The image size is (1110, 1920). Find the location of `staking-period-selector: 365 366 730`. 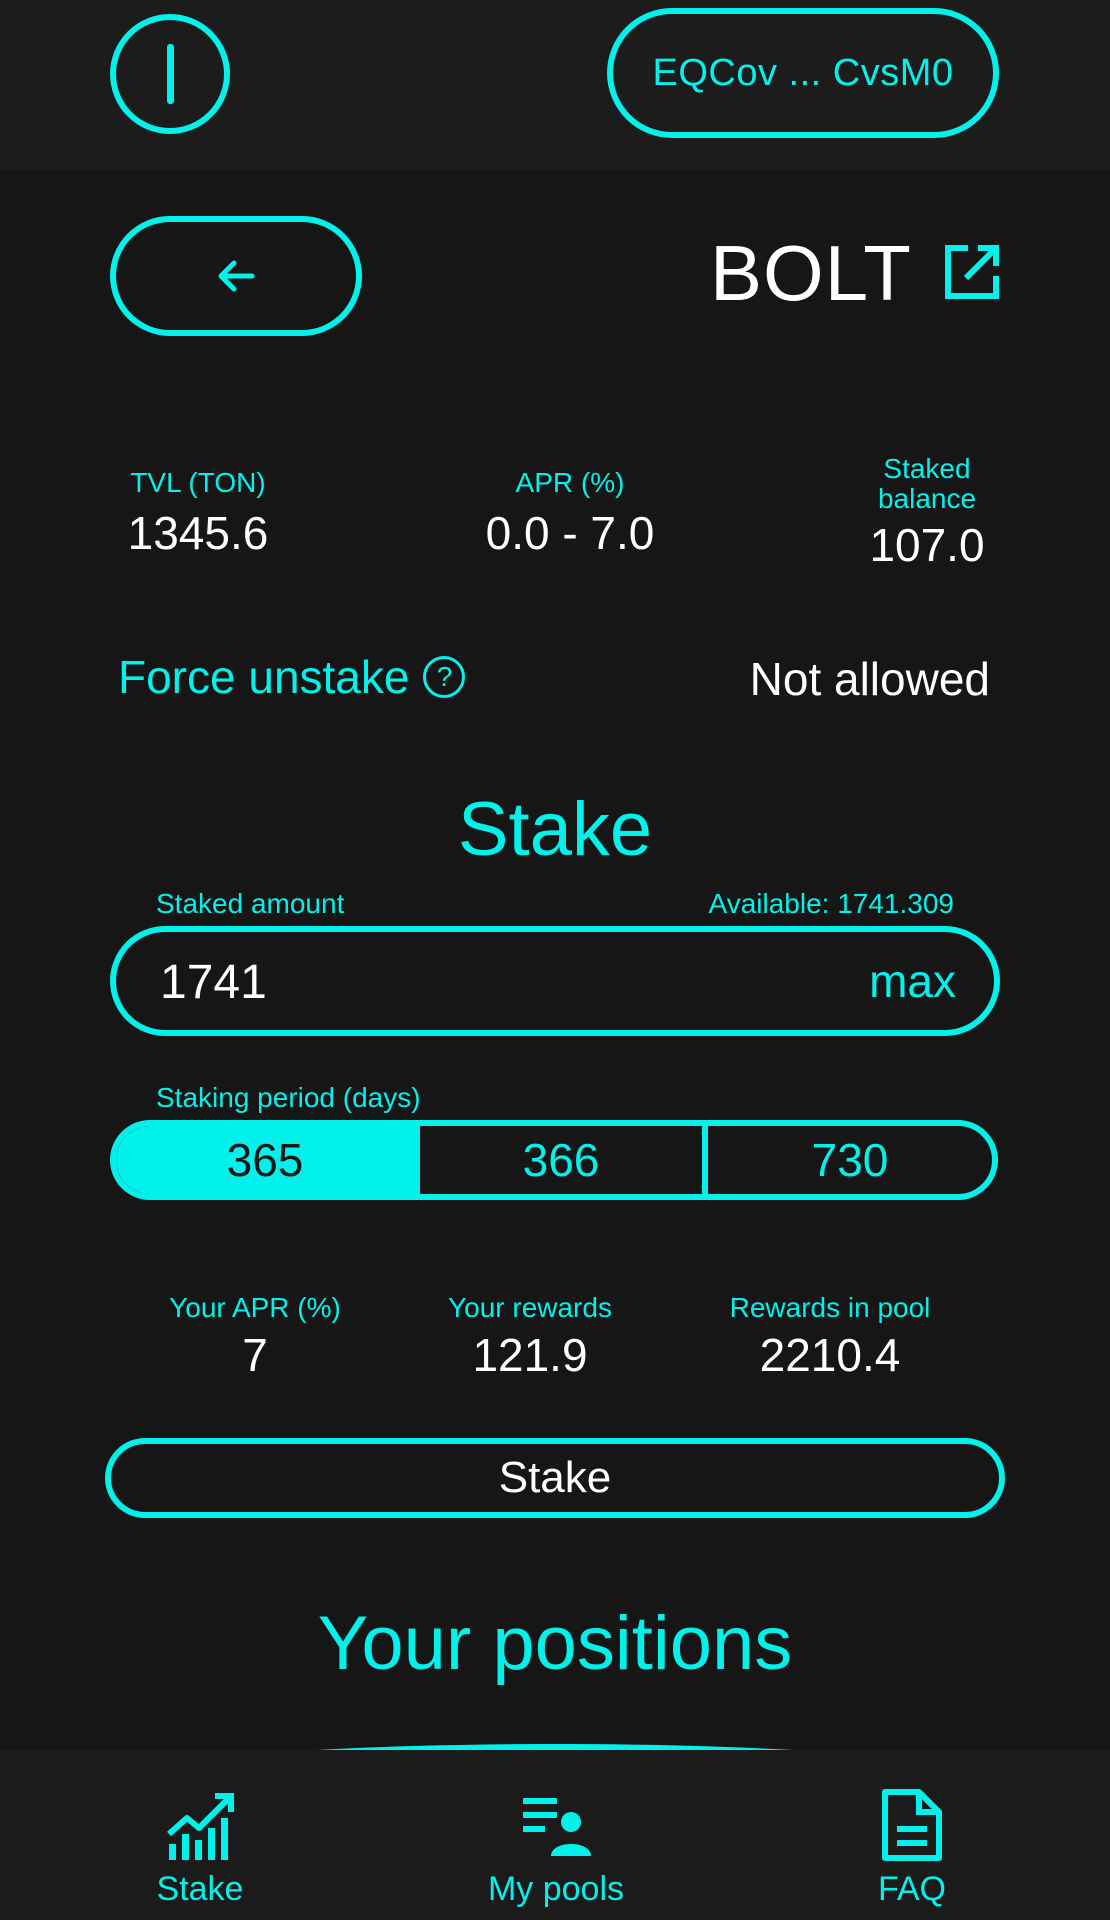

staking-period-selector: 365 366 730 is located at coordinates (554, 1160).